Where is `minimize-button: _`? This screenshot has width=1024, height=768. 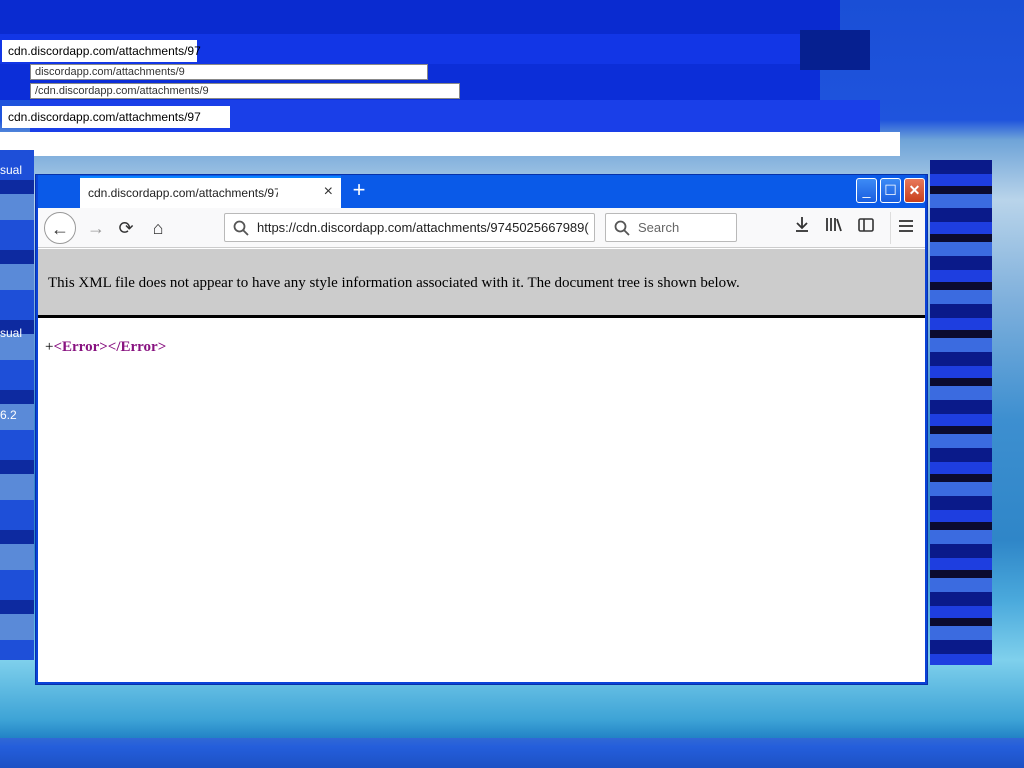
minimize-button: _ is located at coordinates (866, 190).